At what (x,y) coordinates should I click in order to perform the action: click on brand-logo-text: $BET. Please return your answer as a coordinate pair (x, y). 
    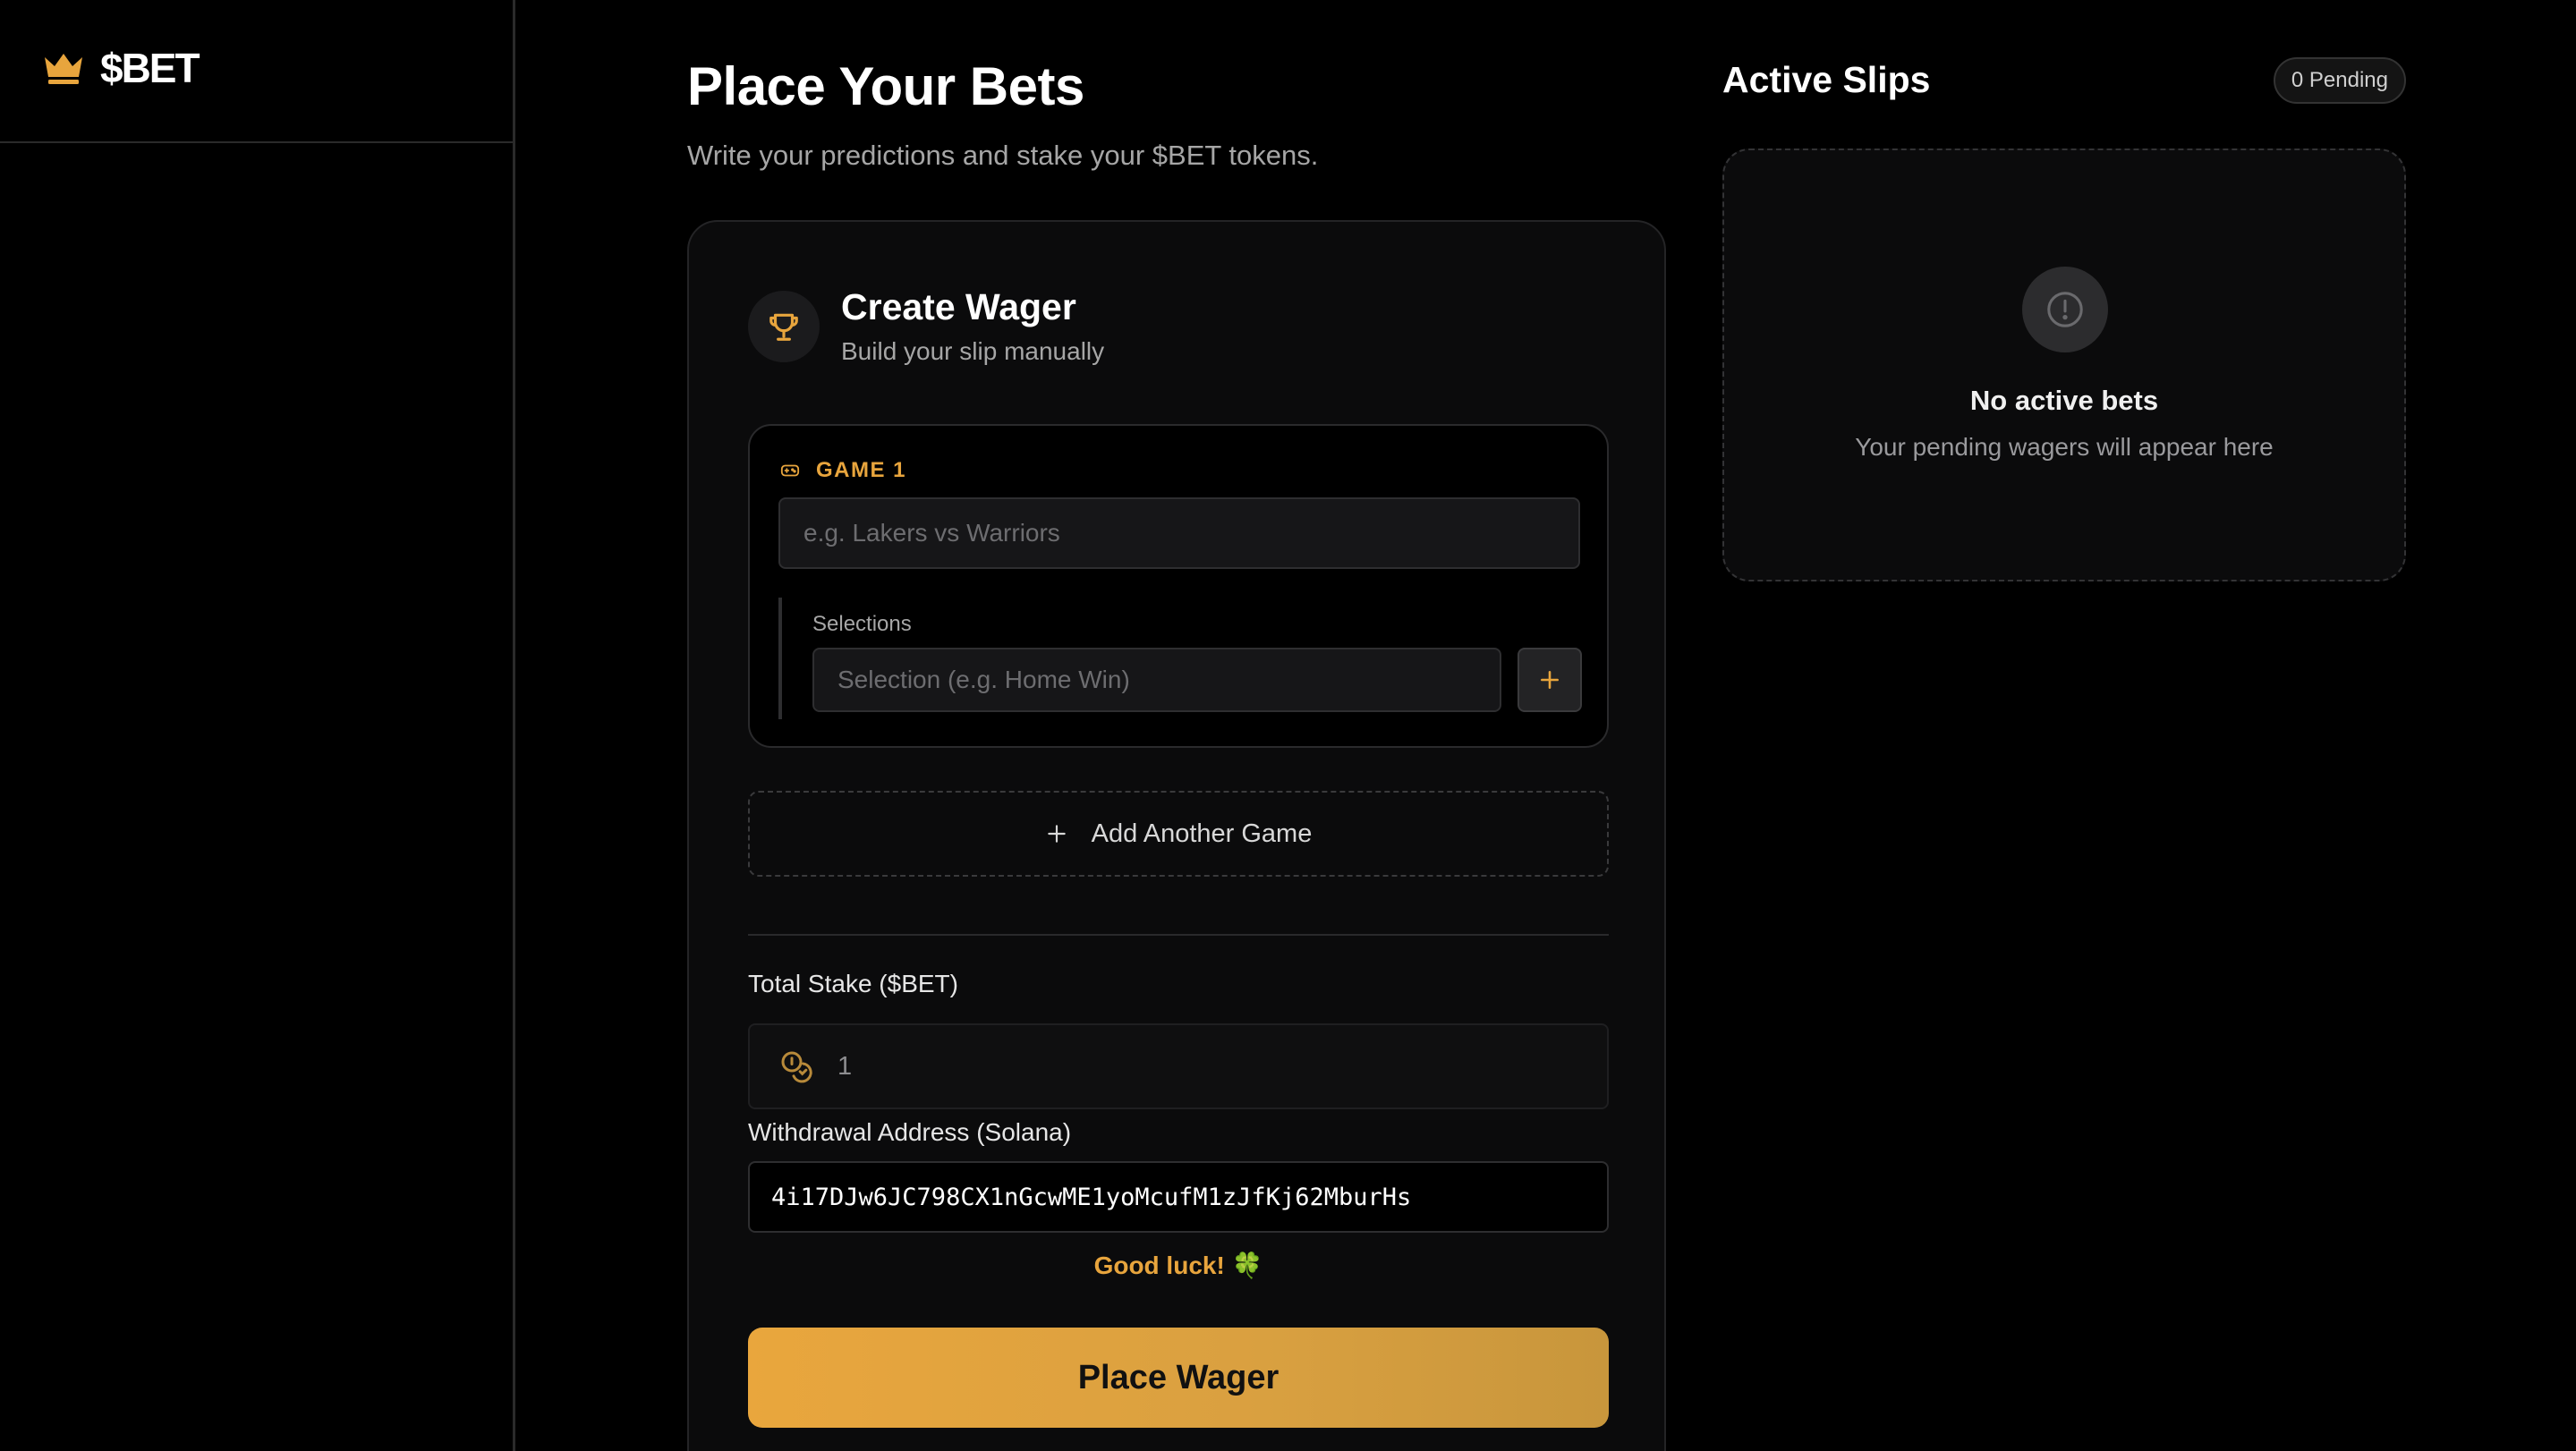
    Looking at the image, I should click on (150, 68).